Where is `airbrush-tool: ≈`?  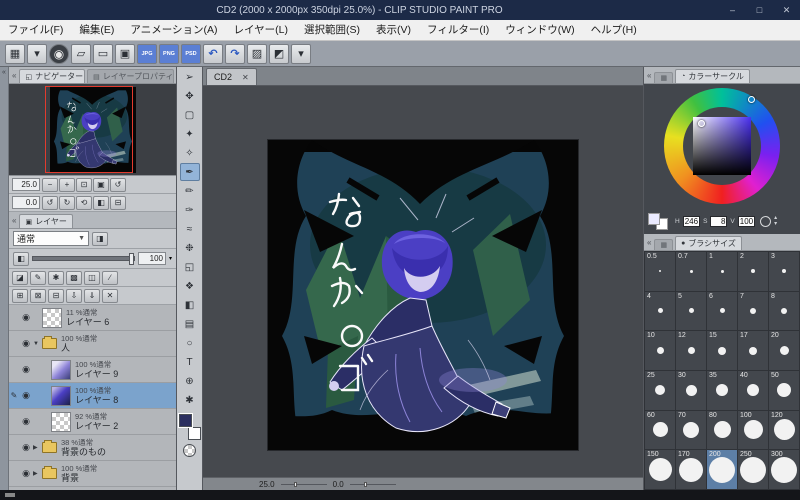 airbrush-tool: ≈ is located at coordinates (190, 229).